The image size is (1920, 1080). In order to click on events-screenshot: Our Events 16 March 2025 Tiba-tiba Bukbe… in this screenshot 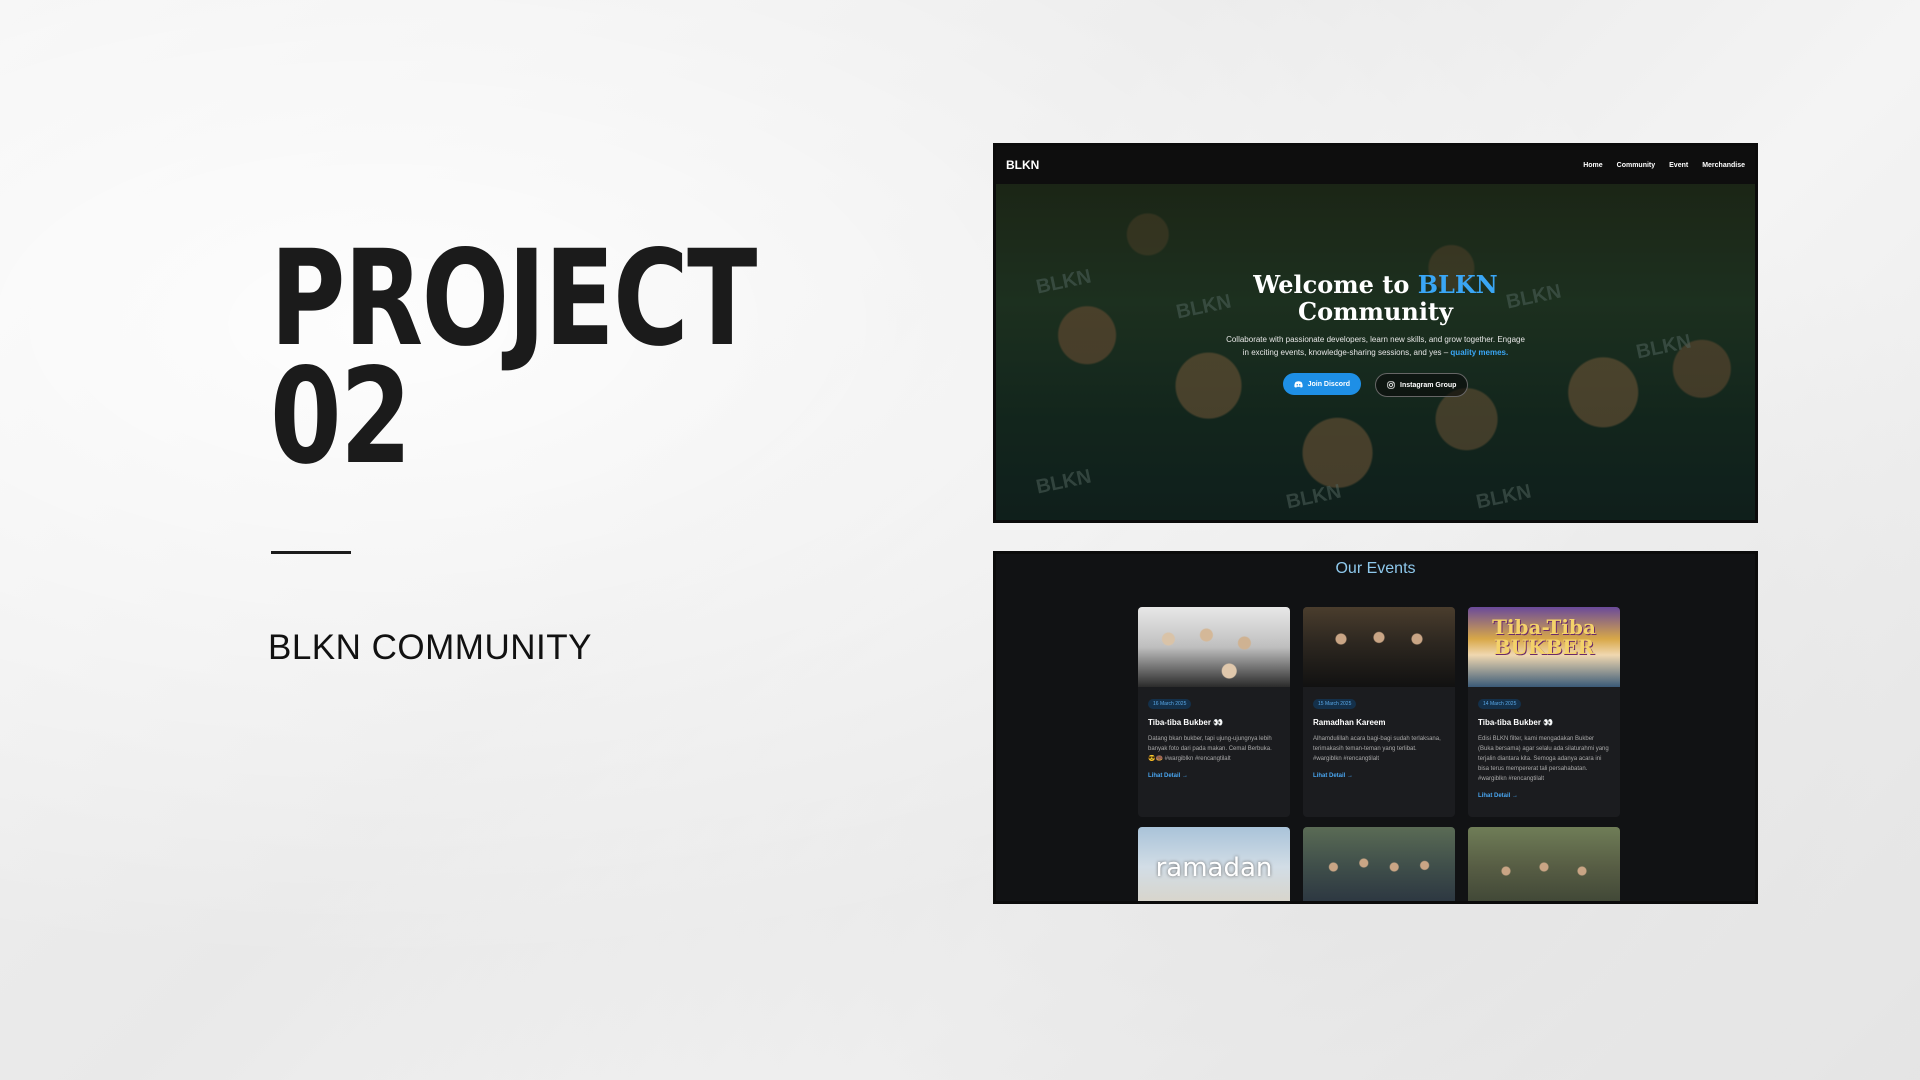, I will do `click(1375, 727)`.